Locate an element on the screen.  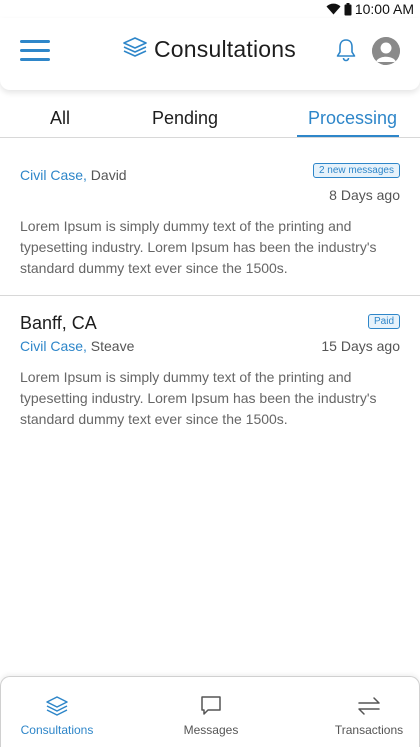
tab-pending: Pending is located at coordinates (185, 118).